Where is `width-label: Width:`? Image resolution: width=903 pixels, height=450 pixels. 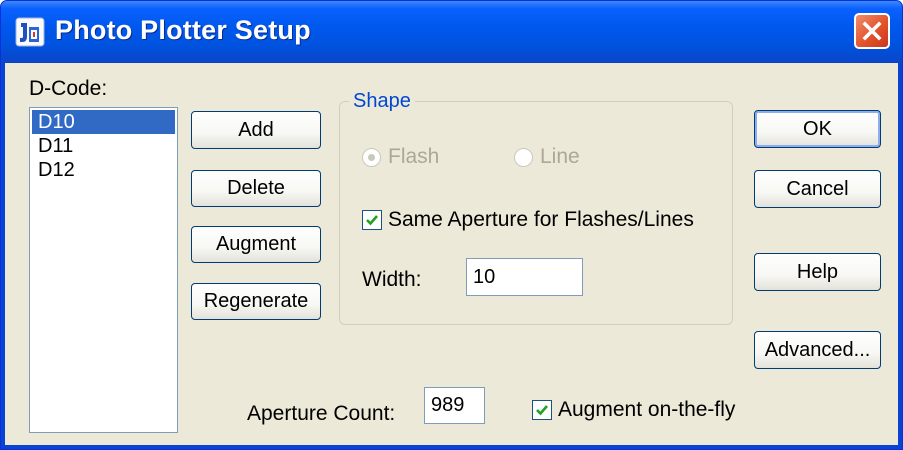 width-label: Width: is located at coordinates (392, 279).